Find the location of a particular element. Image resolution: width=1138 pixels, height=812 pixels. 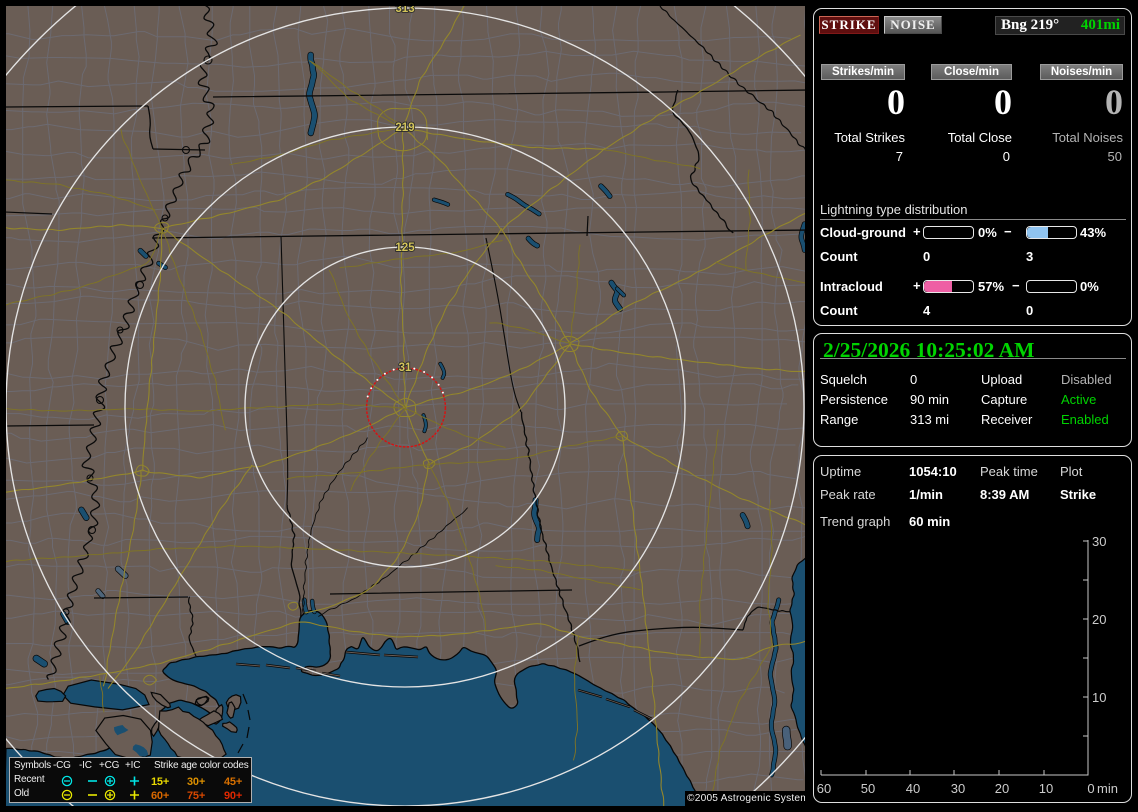

svg-text: 60 is located at coordinates (824, 788).